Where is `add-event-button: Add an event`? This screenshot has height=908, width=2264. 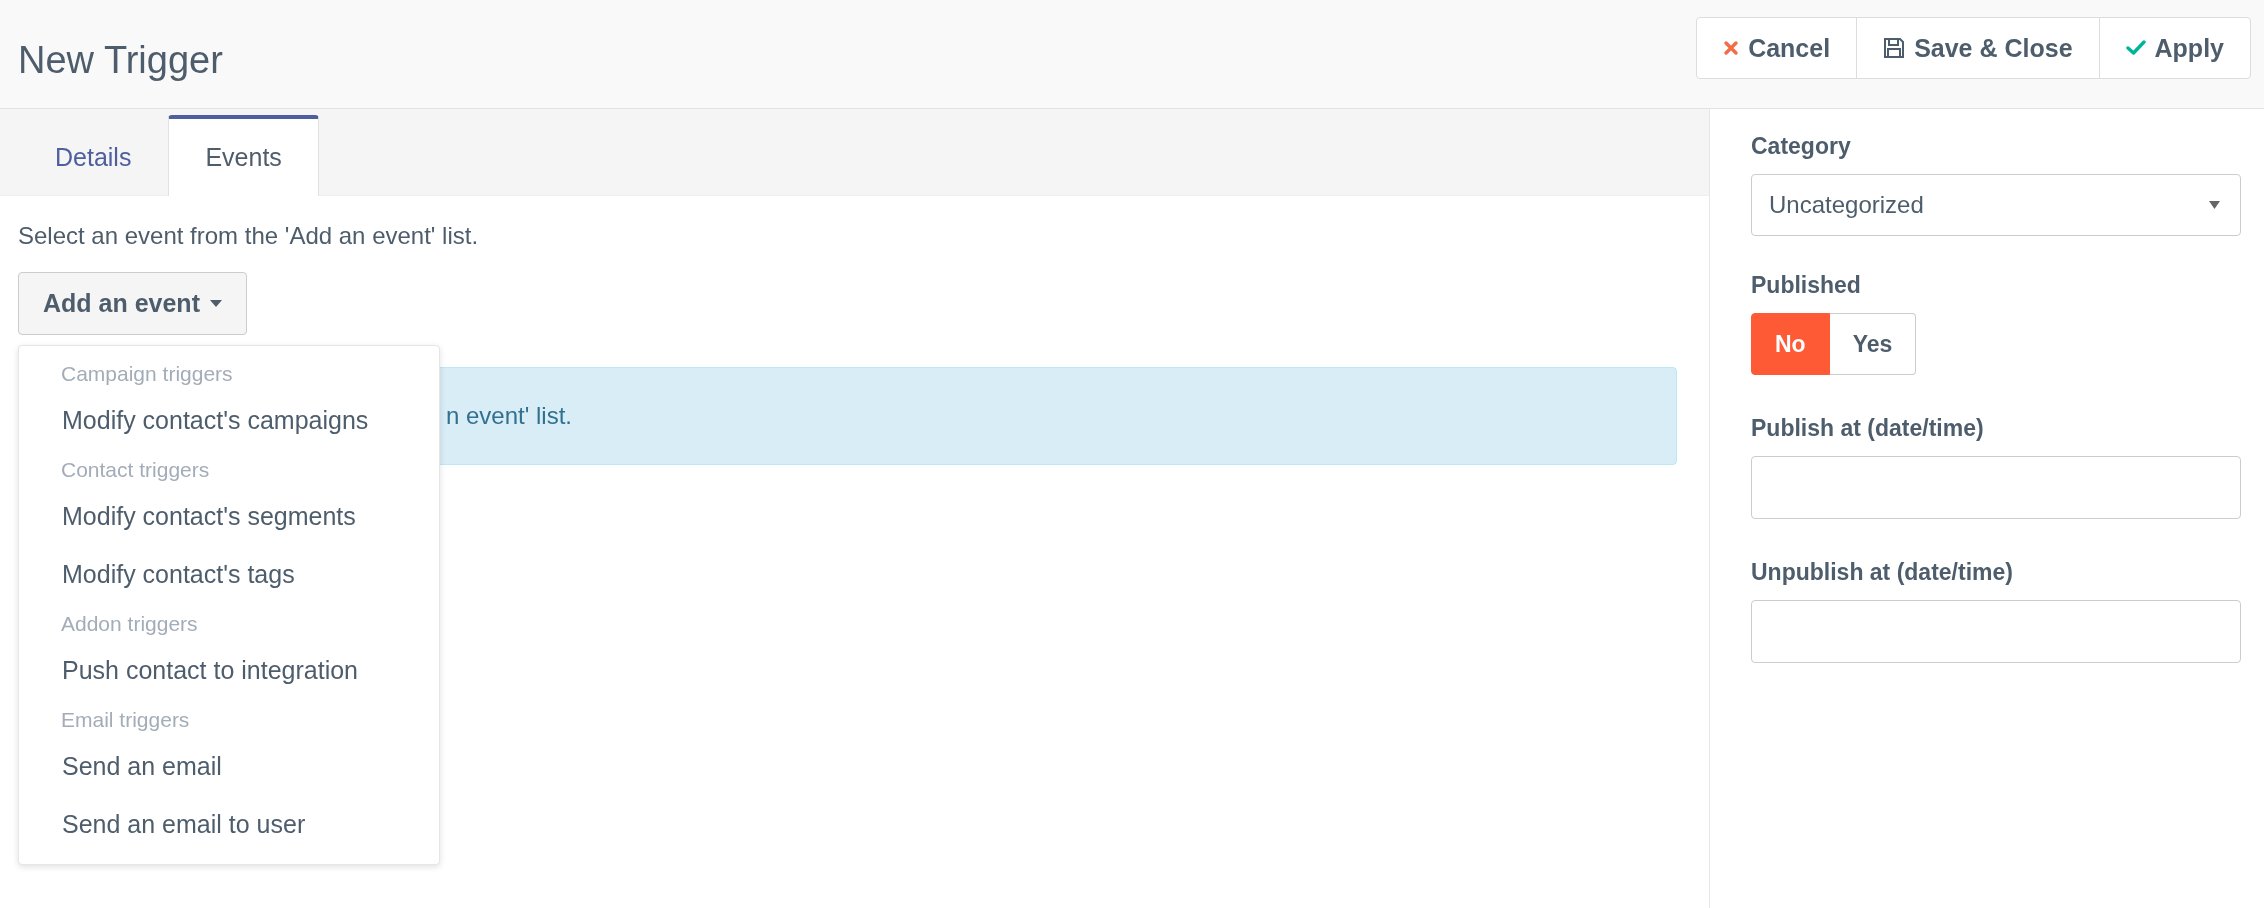
add-event-button: Add an event is located at coordinates (132, 303).